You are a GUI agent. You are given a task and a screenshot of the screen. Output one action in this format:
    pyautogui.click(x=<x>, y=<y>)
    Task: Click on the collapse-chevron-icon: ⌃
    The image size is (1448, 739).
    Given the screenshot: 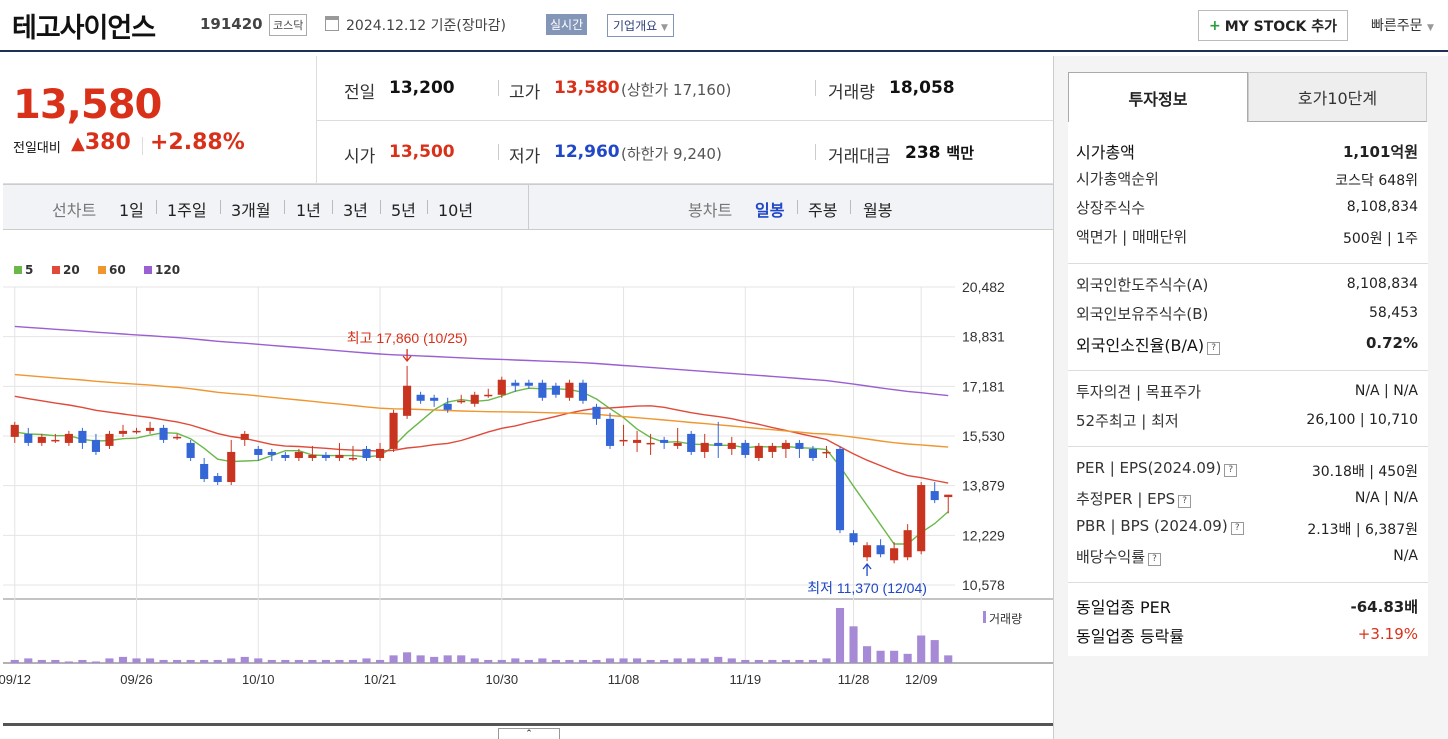 What is the action you would take?
    pyautogui.click(x=529, y=733)
    